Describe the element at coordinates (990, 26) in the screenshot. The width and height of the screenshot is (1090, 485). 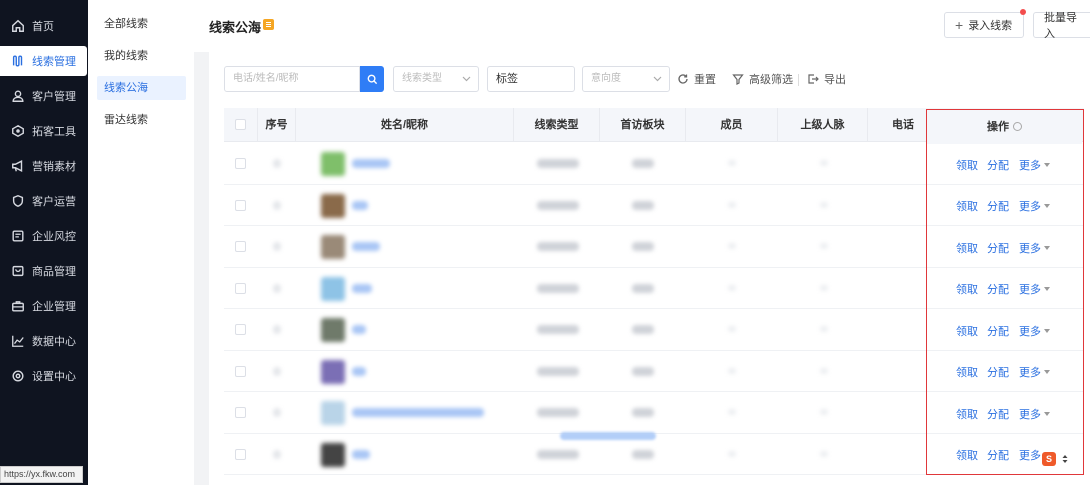
I see `add-lead-label: 录入线索` at that location.